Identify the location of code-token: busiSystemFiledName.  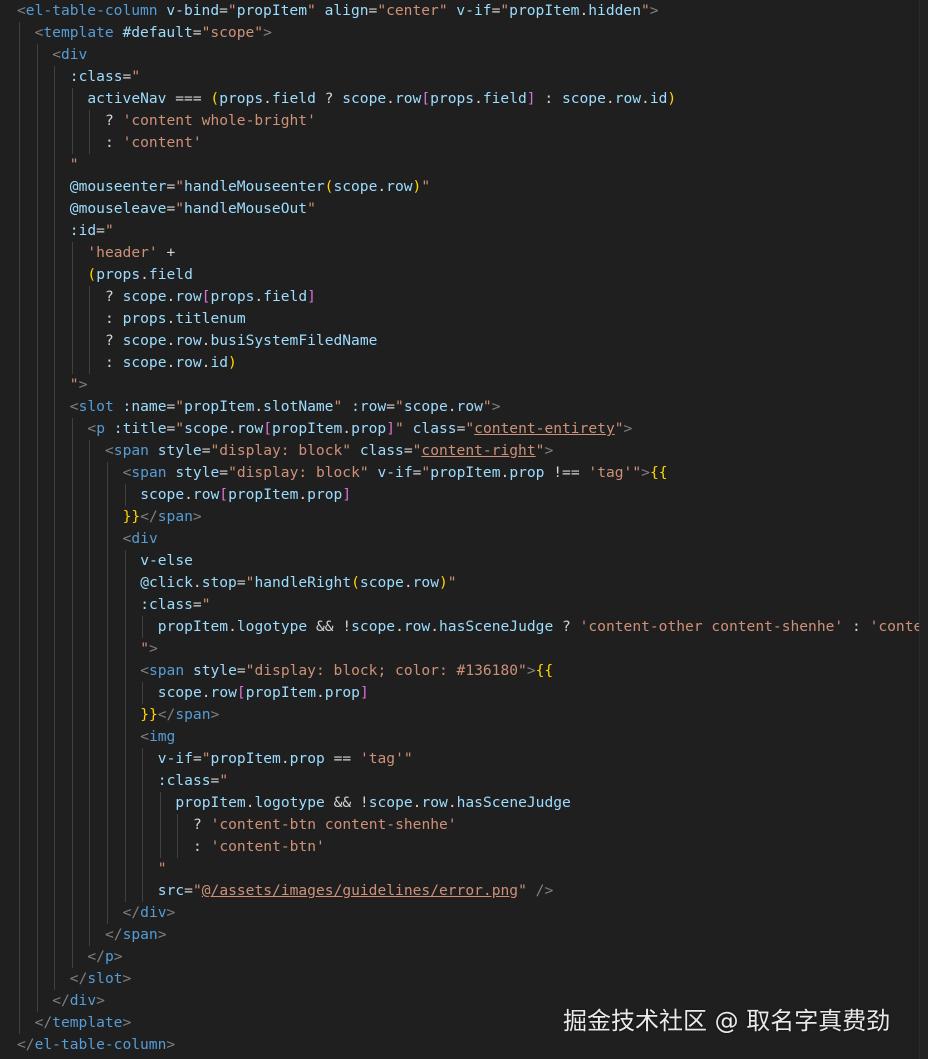
(294, 340).